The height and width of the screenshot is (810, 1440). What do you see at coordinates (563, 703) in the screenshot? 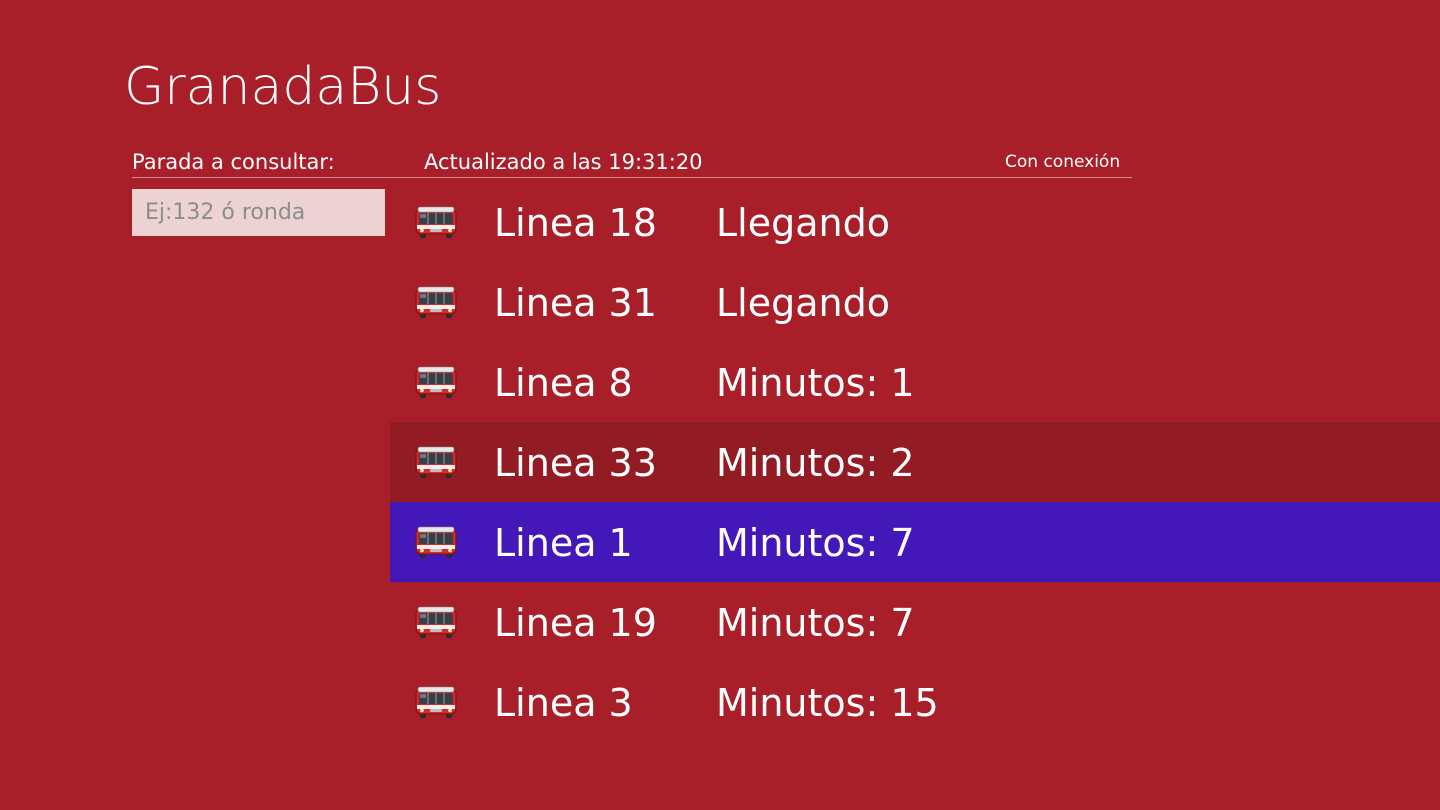
I see `line-name: Linea 3` at bounding box center [563, 703].